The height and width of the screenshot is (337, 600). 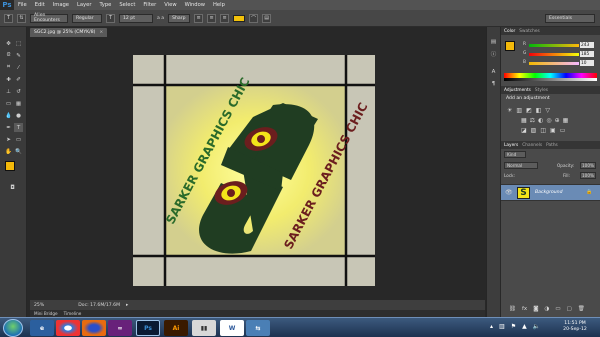 What do you see at coordinates (529, 110) in the screenshot?
I see `curves-icon: ◩` at bounding box center [529, 110].